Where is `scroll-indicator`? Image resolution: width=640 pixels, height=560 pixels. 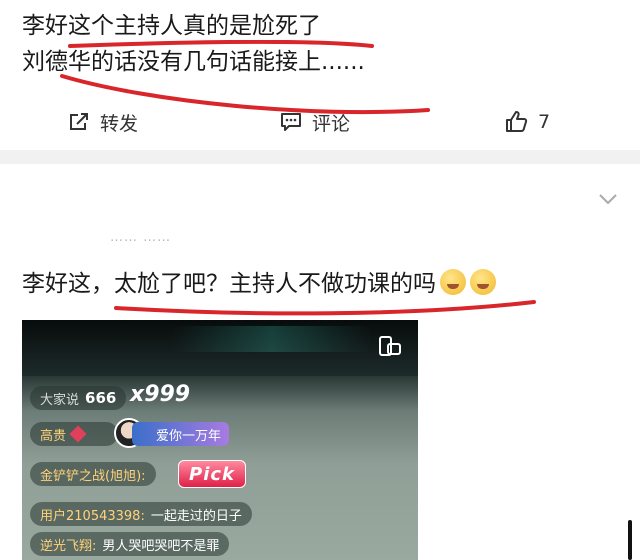 scroll-indicator is located at coordinates (630, 540).